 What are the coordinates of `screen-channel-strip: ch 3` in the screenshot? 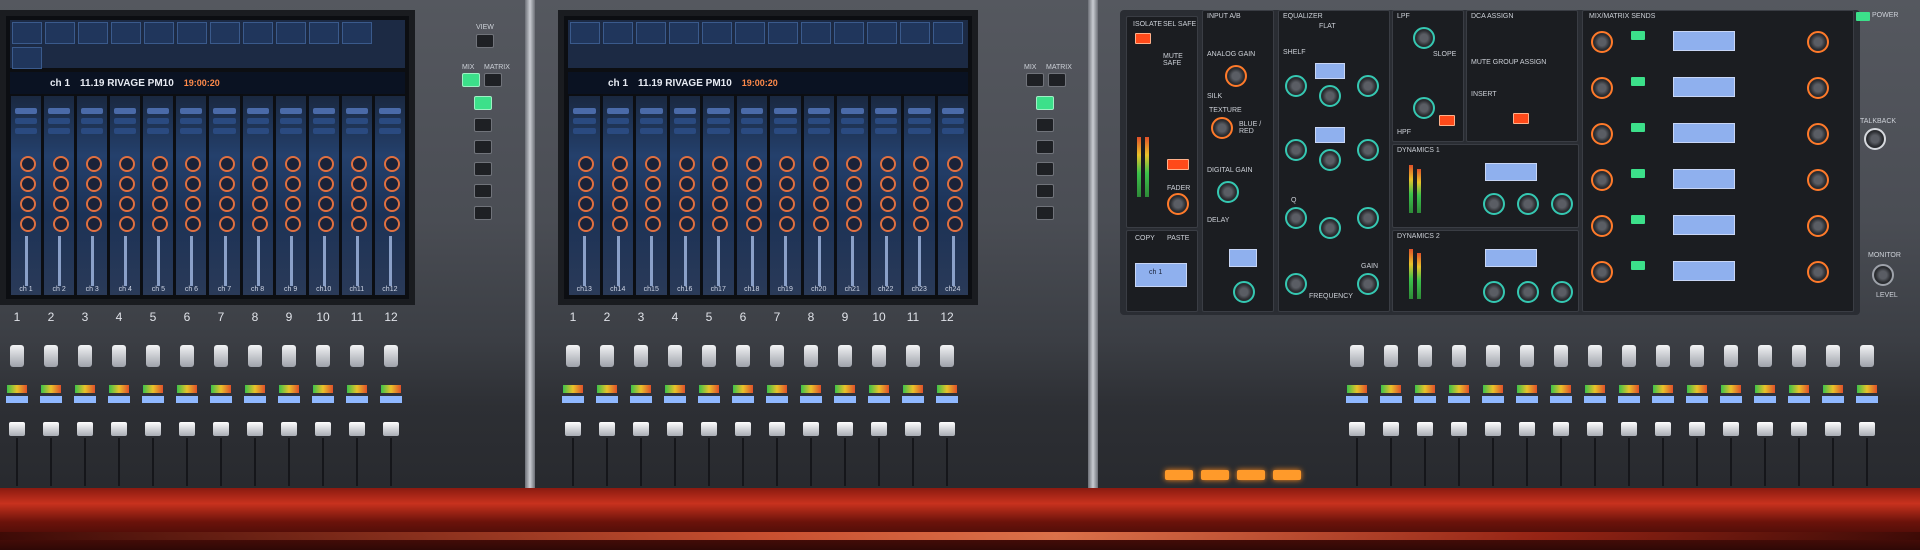 It's located at (92, 195).